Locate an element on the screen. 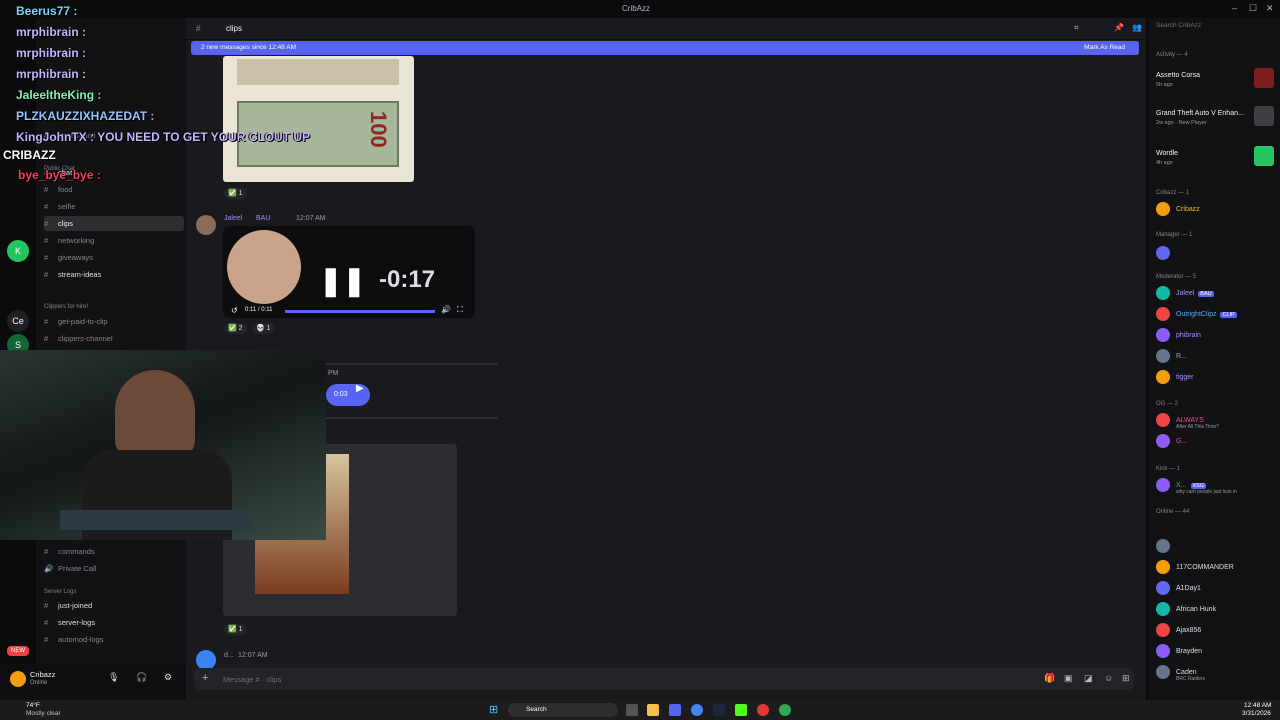  member-row: Brayden is located at coordinates (1216, 652).